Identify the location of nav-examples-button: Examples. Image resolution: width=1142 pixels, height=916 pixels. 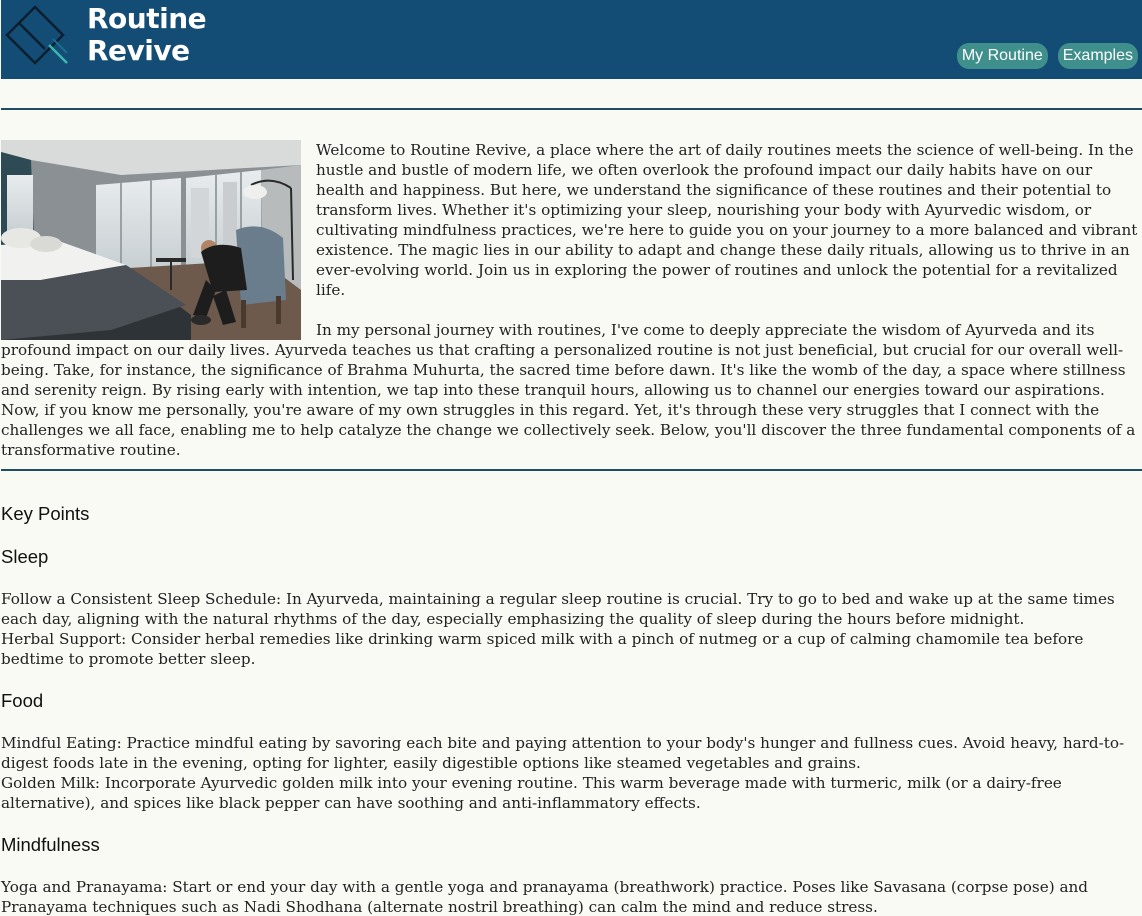
(1097, 56).